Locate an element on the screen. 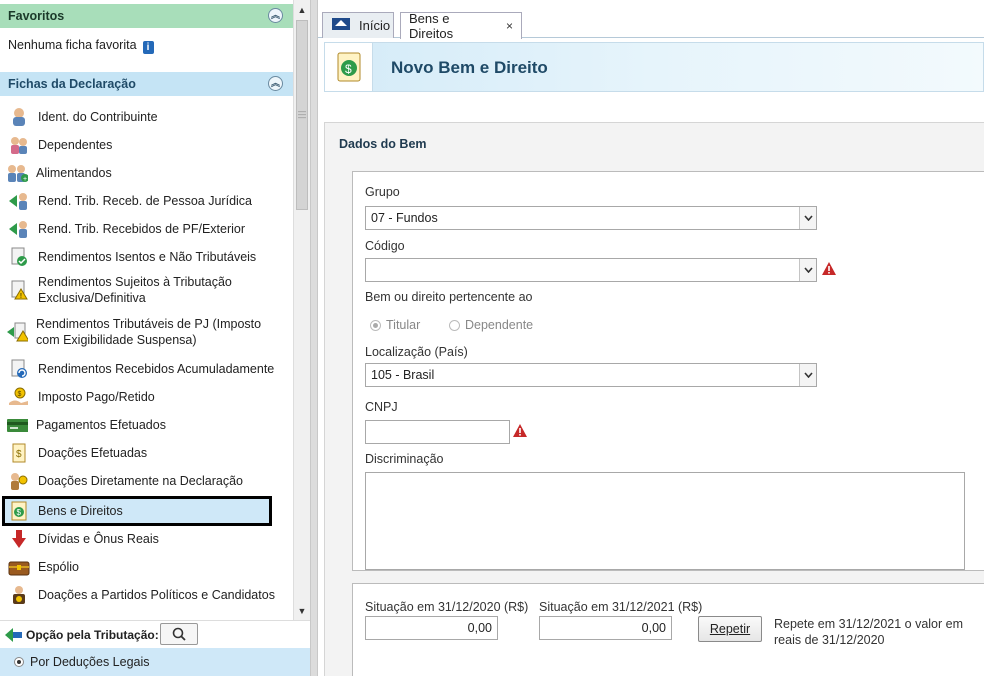 This screenshot has width=984, height=676. sidebar-item-doacoes: $ Doações Efetuadas is located at coordinates (147, 453).